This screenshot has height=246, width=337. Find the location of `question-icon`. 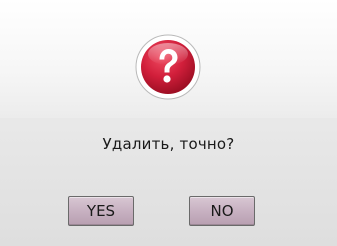

question-icon is located at coordinates (168, 67).